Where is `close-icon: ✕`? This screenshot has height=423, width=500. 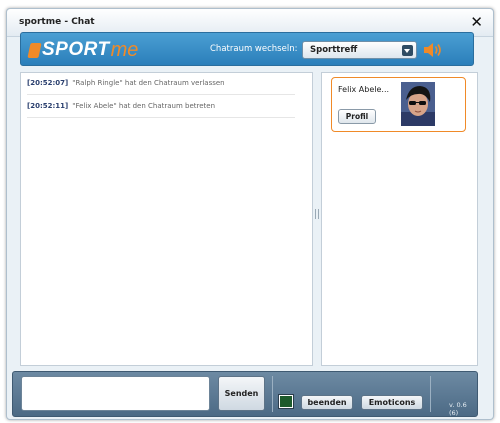
close-icon: ✕ is located at coordinates (476, 22).